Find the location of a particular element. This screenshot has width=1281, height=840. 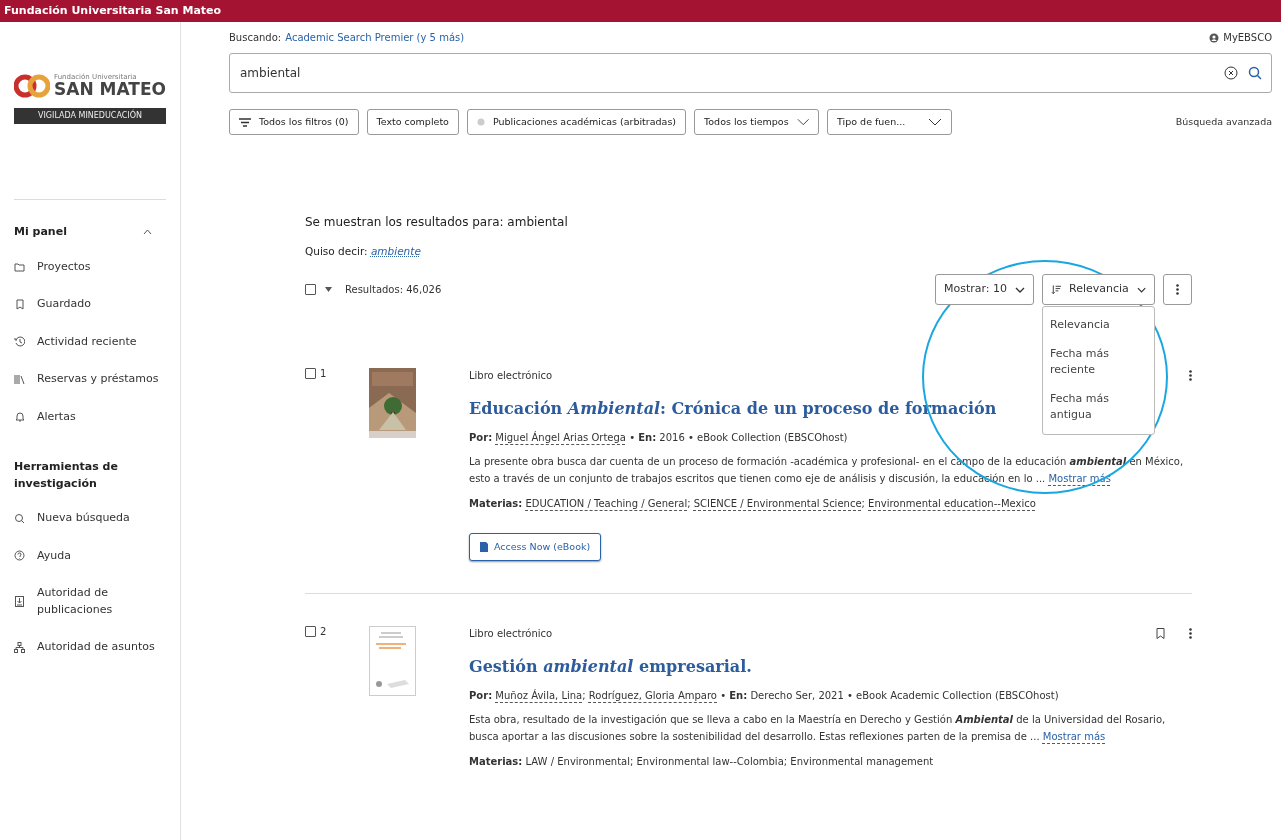

result-subjects: Materias: EDUCATION / Teaching / General; SCIENCE / Environmental Science; Environmental education--Mexico is located at coordinates (753, 504).